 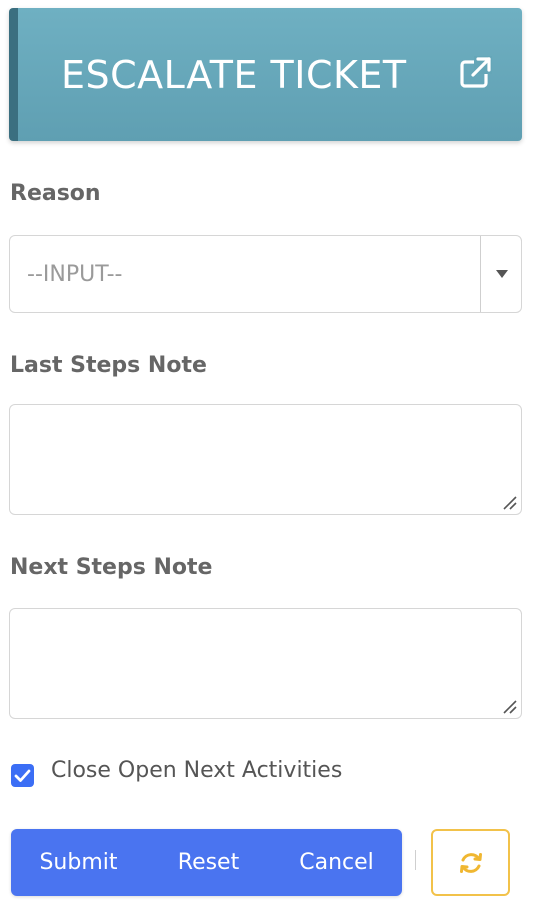 What do you see at coordinates (75, 274) in the screenshot?
I see `reason-select-value: --INPUT--` at bounding box center [75, 274].